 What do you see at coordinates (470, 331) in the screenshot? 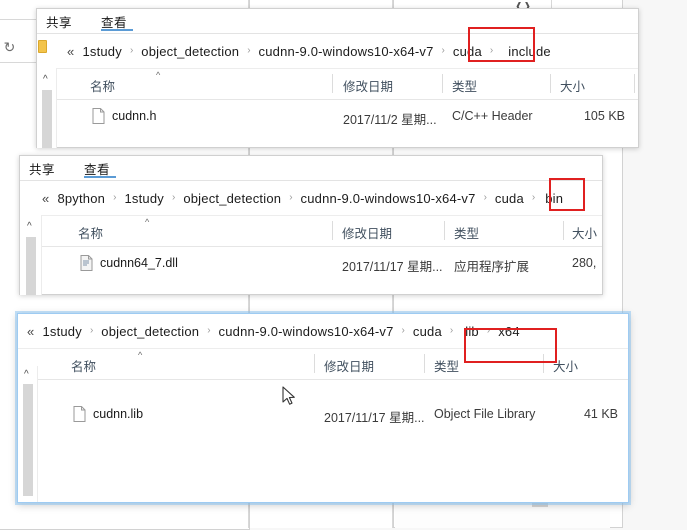
I see `breadcrumb-part-lib: lib` at bounding box center [470, 331].